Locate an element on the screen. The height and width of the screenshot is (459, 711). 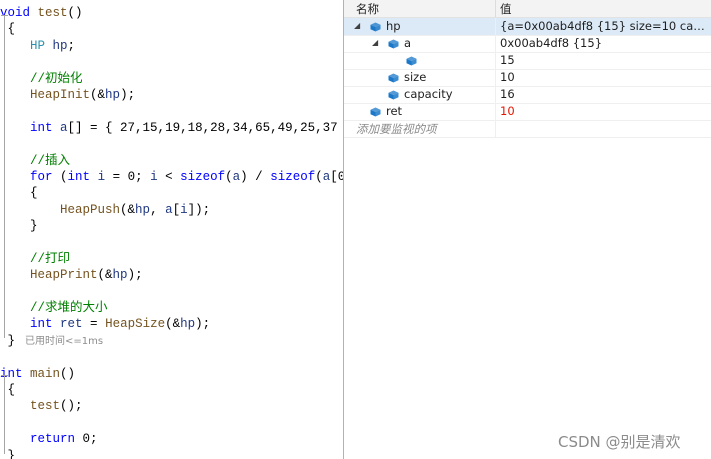
code-token: HP is located at coordinates (38, 45).